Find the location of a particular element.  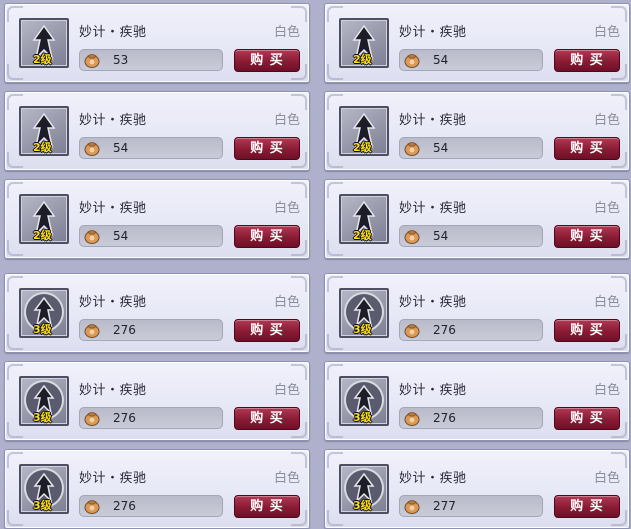

price-field: 277 is located at coordinates (471, 506).